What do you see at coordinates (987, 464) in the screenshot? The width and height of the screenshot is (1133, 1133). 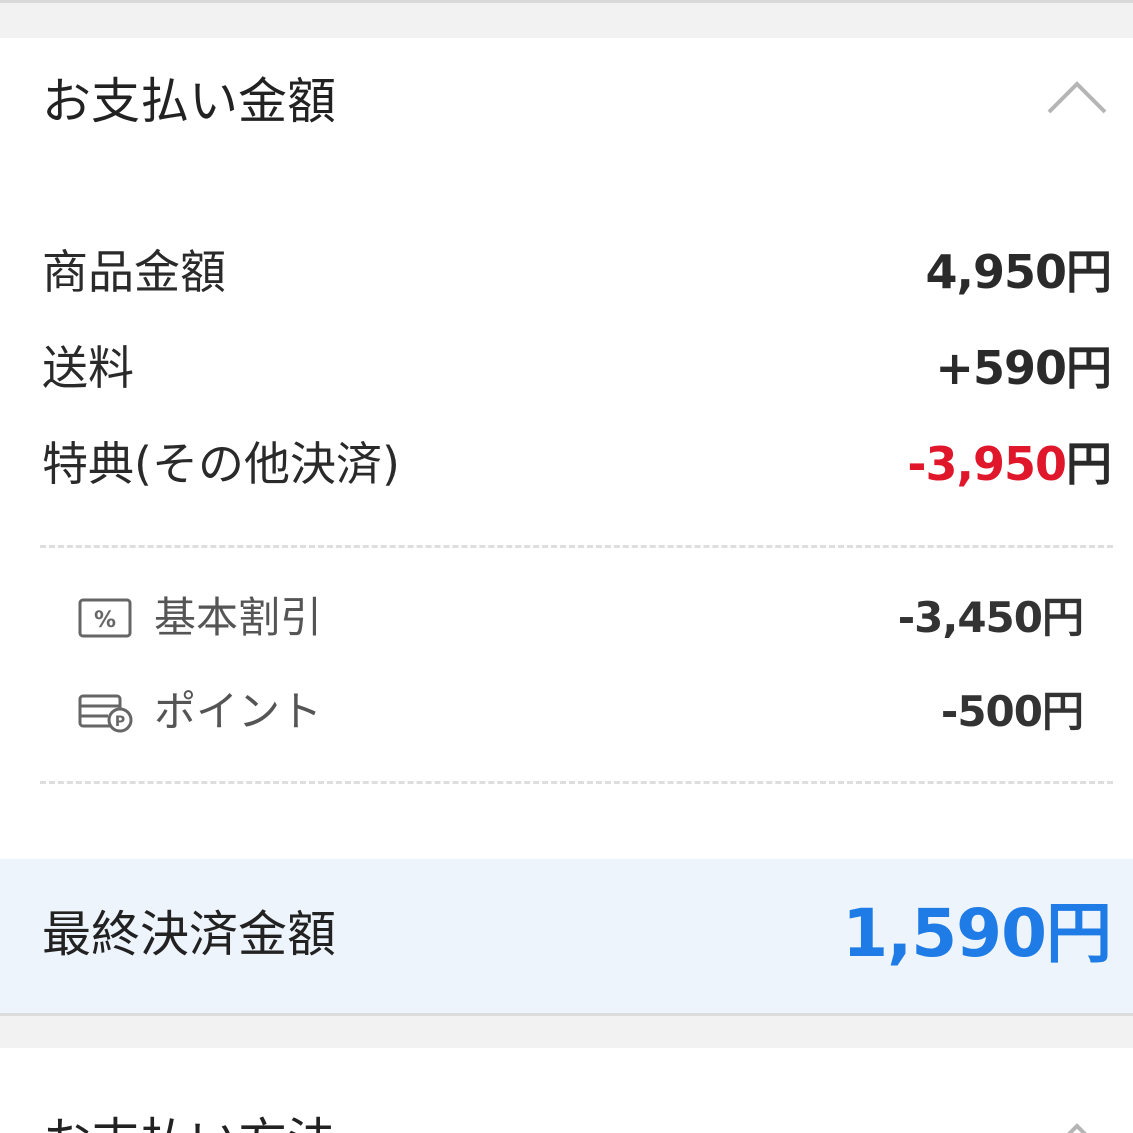 I see `benefit-amount: -3,950` at bounding box center [987, 464].